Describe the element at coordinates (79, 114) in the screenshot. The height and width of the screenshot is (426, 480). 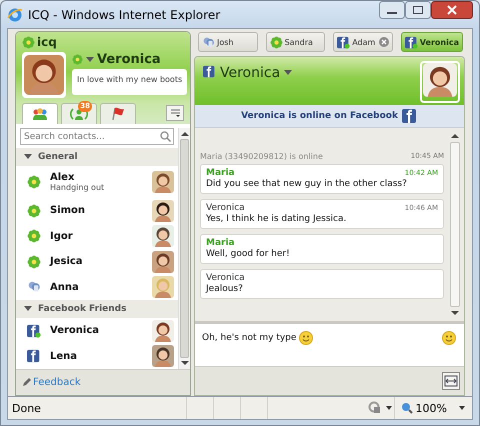
I see `broadcast-icon` at that location.